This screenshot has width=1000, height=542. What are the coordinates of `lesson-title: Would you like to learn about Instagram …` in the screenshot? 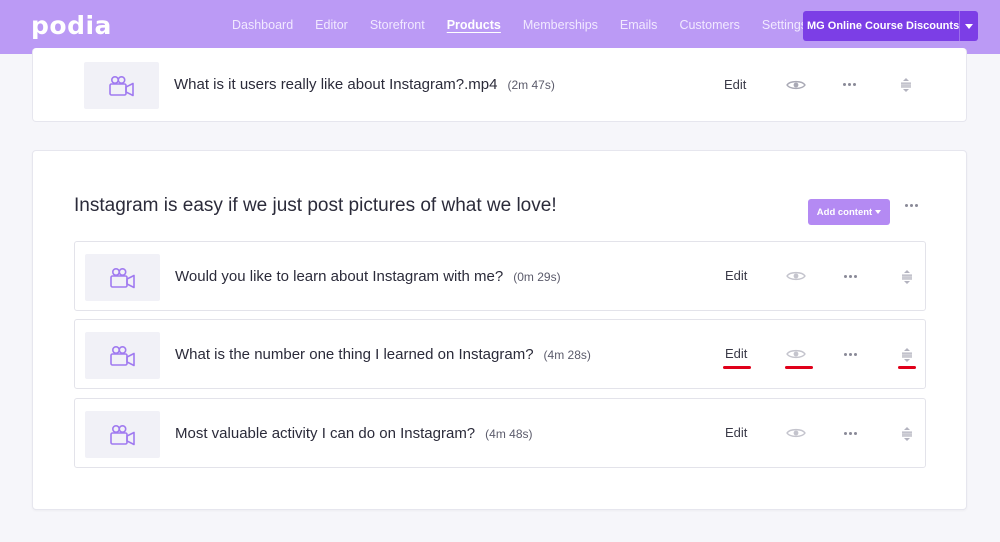 It's located at (368, 276).